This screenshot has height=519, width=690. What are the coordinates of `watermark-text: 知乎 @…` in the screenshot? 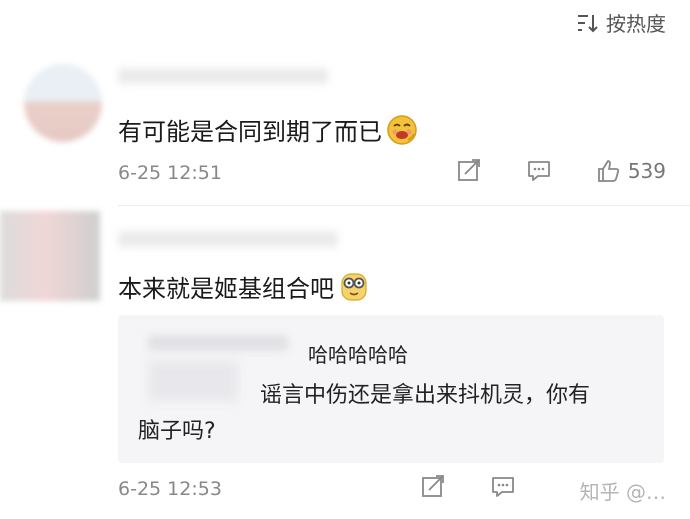 It's located at (622, 492).